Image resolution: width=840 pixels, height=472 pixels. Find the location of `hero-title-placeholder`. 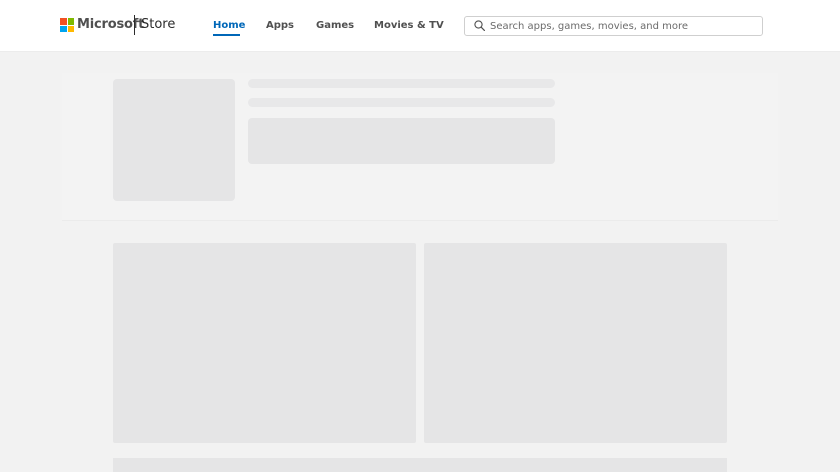

hero-title-placeholder is located at coordinates (401, 83).